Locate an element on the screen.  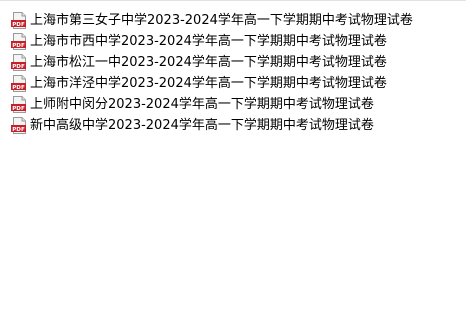
file-item: PDF 上海市松江一中2023-2024学年高一下学期期中考试物理试卷 is located at coordinates (231, 62).